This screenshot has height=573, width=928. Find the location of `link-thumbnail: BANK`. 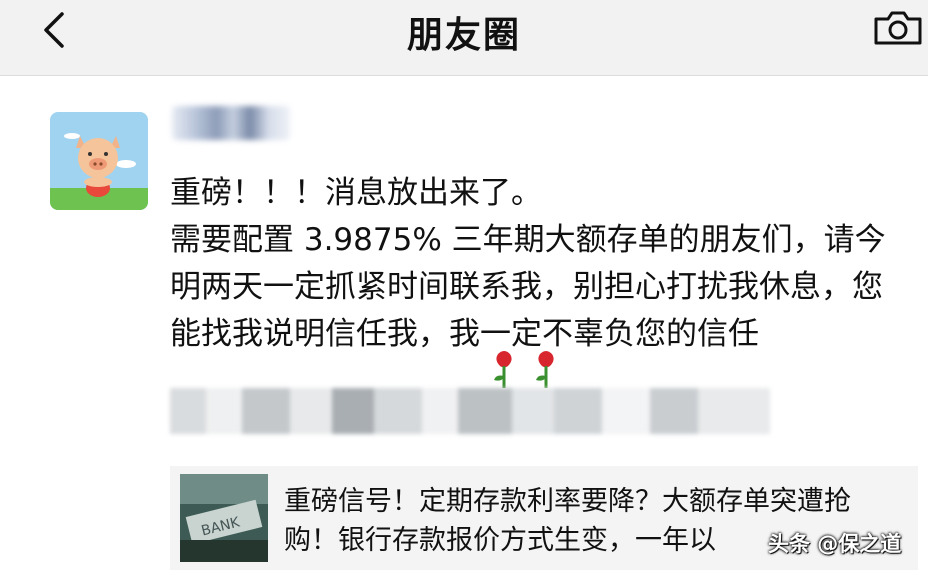

link-thumbnail: BANK is located at coordinates (224, 518).